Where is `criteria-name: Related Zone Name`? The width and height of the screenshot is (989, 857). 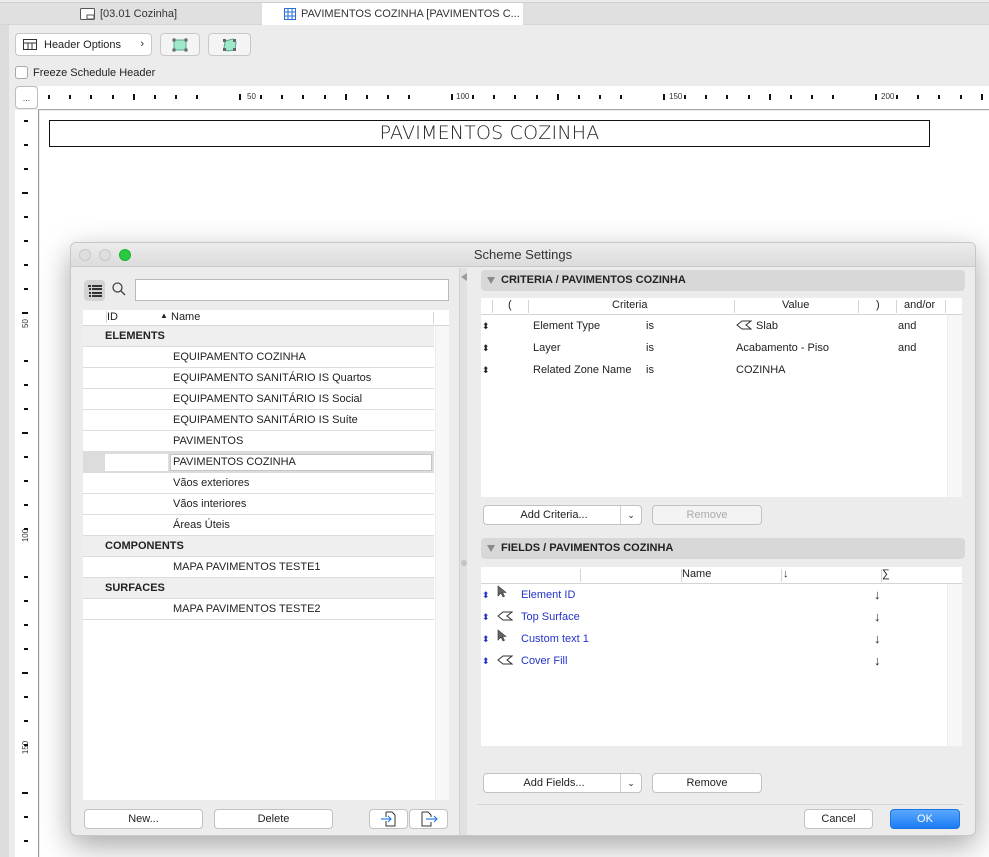
criteria-name: Related Zone Name is located at coordinates (582, 370).